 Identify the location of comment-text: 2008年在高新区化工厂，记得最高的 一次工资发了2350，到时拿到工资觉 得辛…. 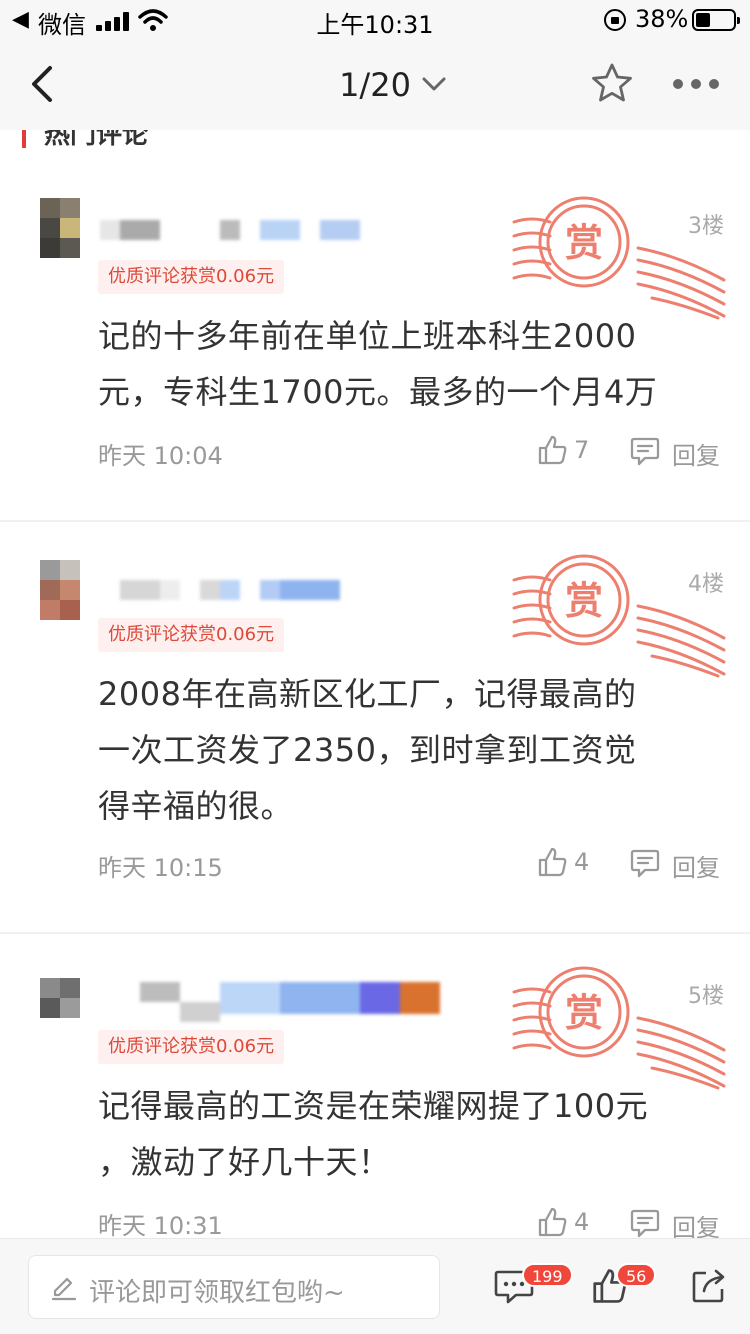
(398, 750).